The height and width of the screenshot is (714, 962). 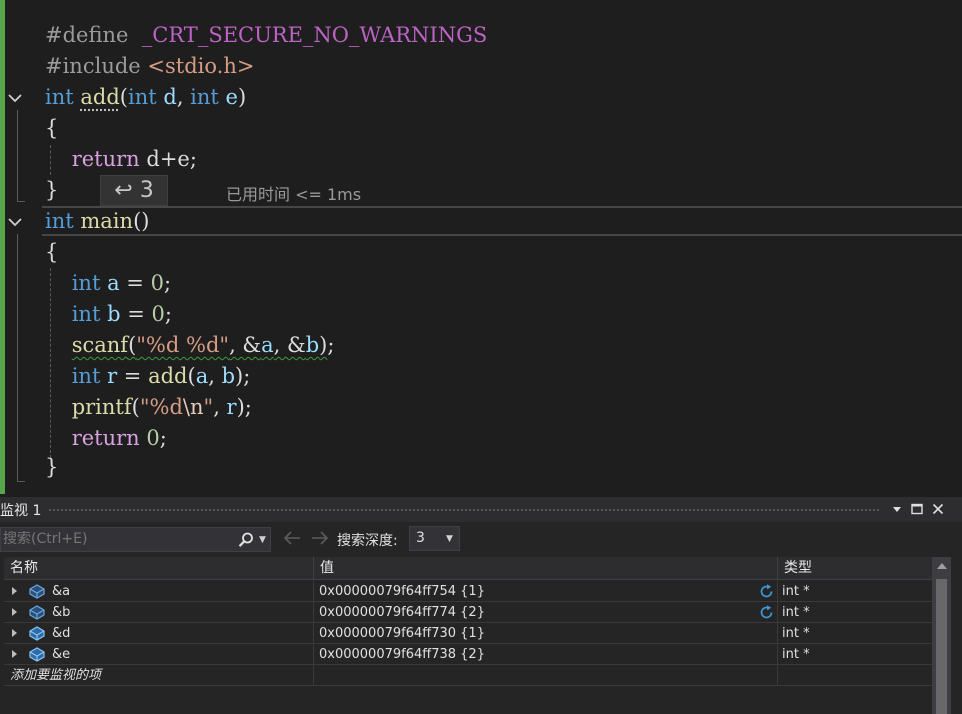 I want to click on watch-value: 0x00000079f64ff738 {2}, so click(x=402, y=654).